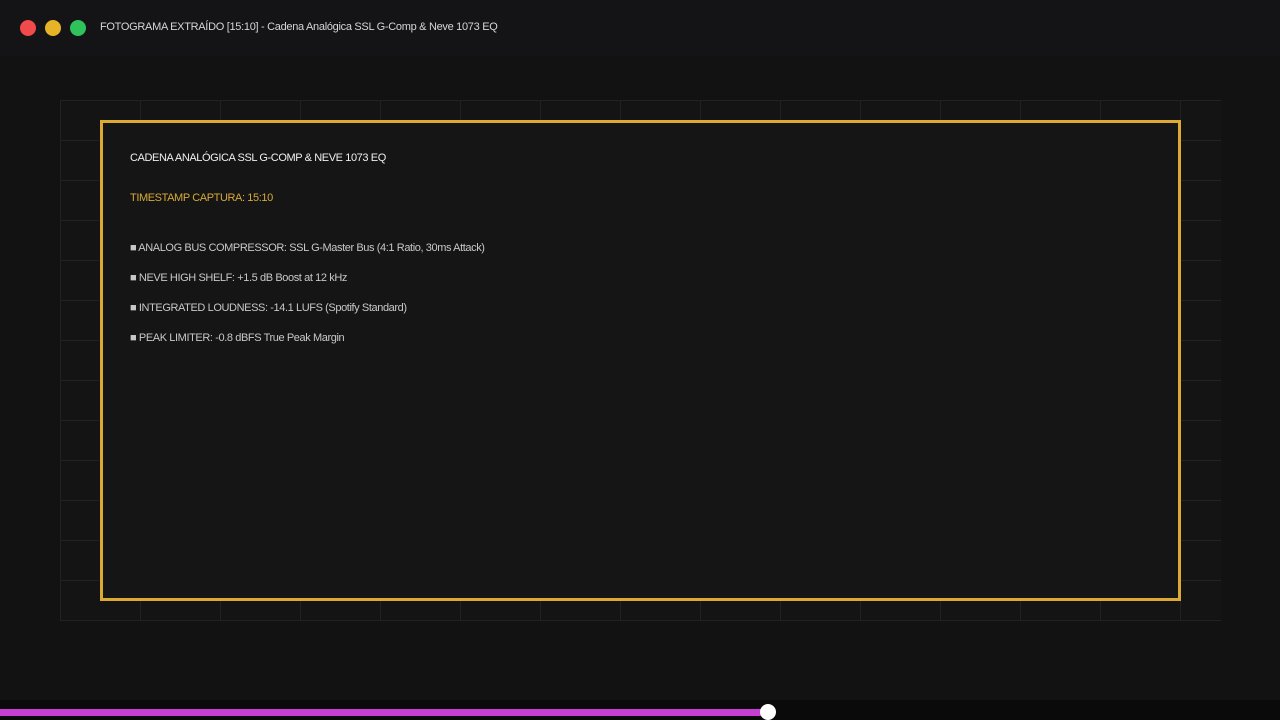 The image size is (1280, 720). I want to click on minimize-button, so click(53, 28).